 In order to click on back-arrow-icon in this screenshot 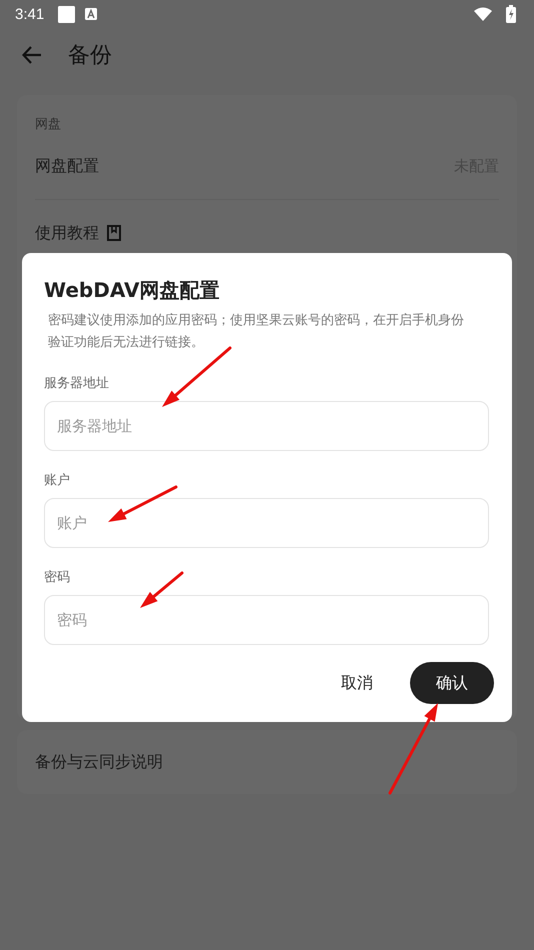, I will do `click(32, 55)`.